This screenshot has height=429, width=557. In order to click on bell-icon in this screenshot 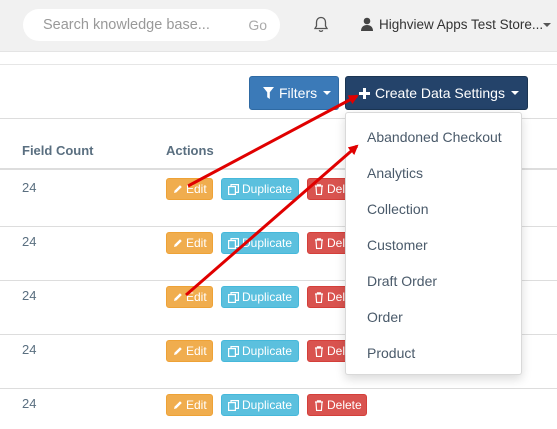, I will do `click(321, 25)`.